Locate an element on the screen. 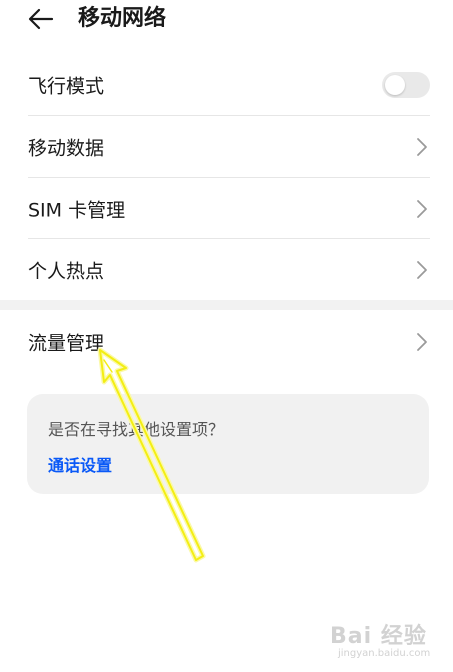 Image resolution: width=453 pixels, height=672 pixels. call-settings-link: 通话设置 is located at coordinates (80, 464).